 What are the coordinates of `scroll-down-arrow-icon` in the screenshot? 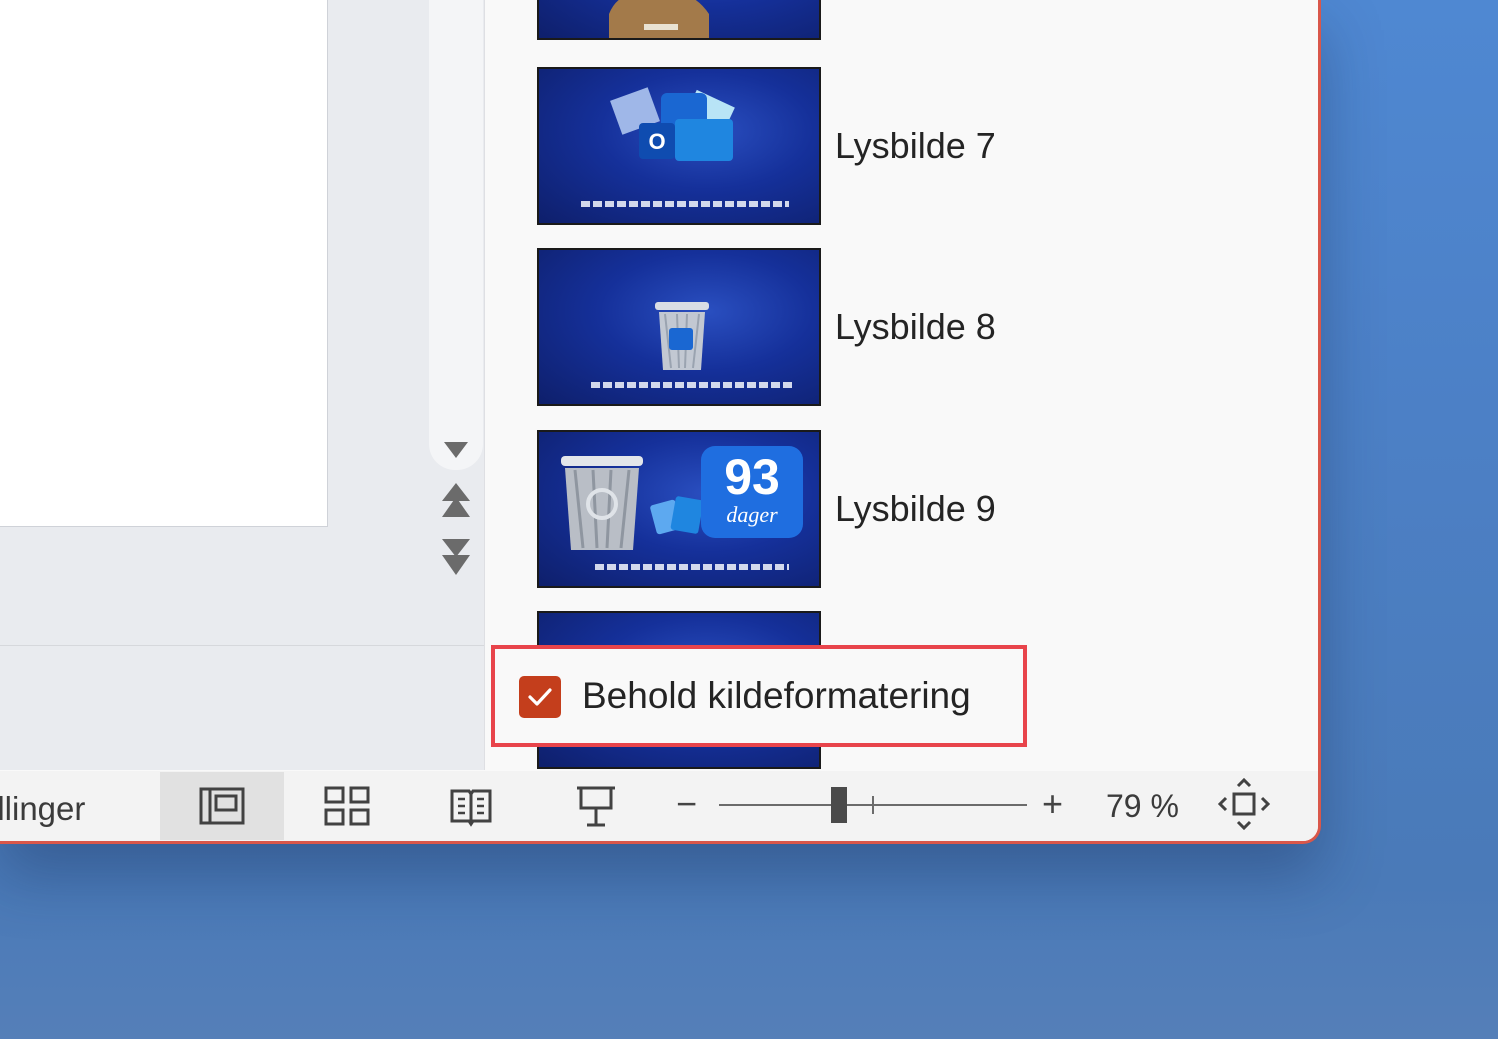 It's located at (456, 450).